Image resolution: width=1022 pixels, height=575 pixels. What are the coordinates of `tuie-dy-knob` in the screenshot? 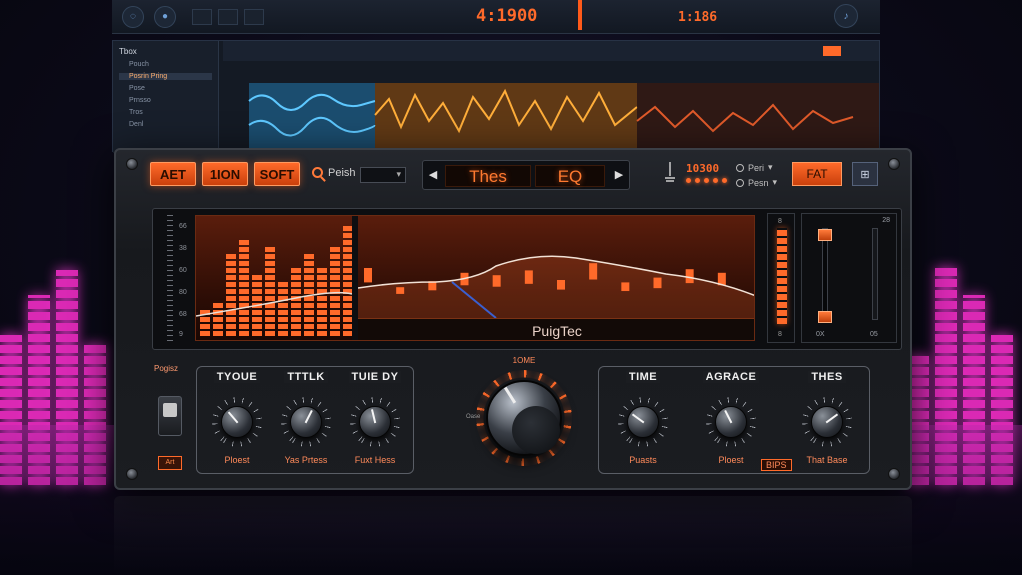 It's located at (375, 422).